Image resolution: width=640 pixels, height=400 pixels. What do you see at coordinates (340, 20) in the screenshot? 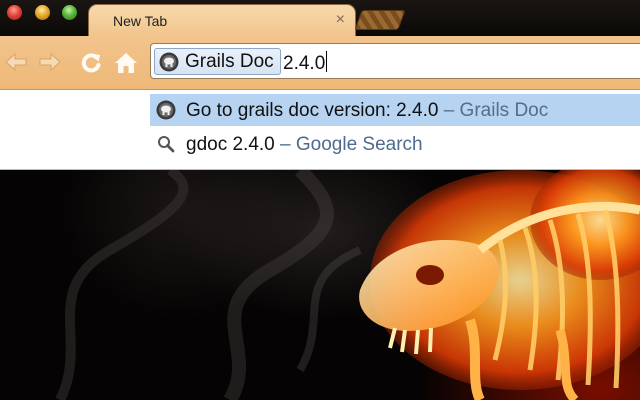
I see `tab-close-icon: ×` at bounding box center [340, 20].